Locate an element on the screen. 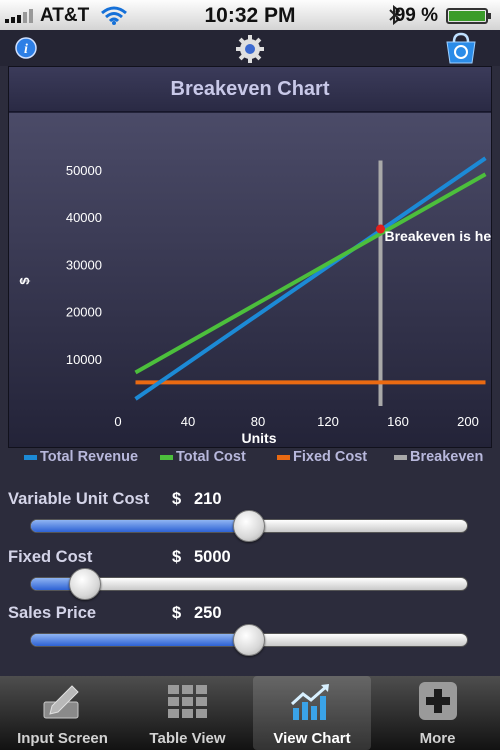 This screenshot has height=750, width=500. fixed-cost-slider-thumb is located at coordinates (84, 584).